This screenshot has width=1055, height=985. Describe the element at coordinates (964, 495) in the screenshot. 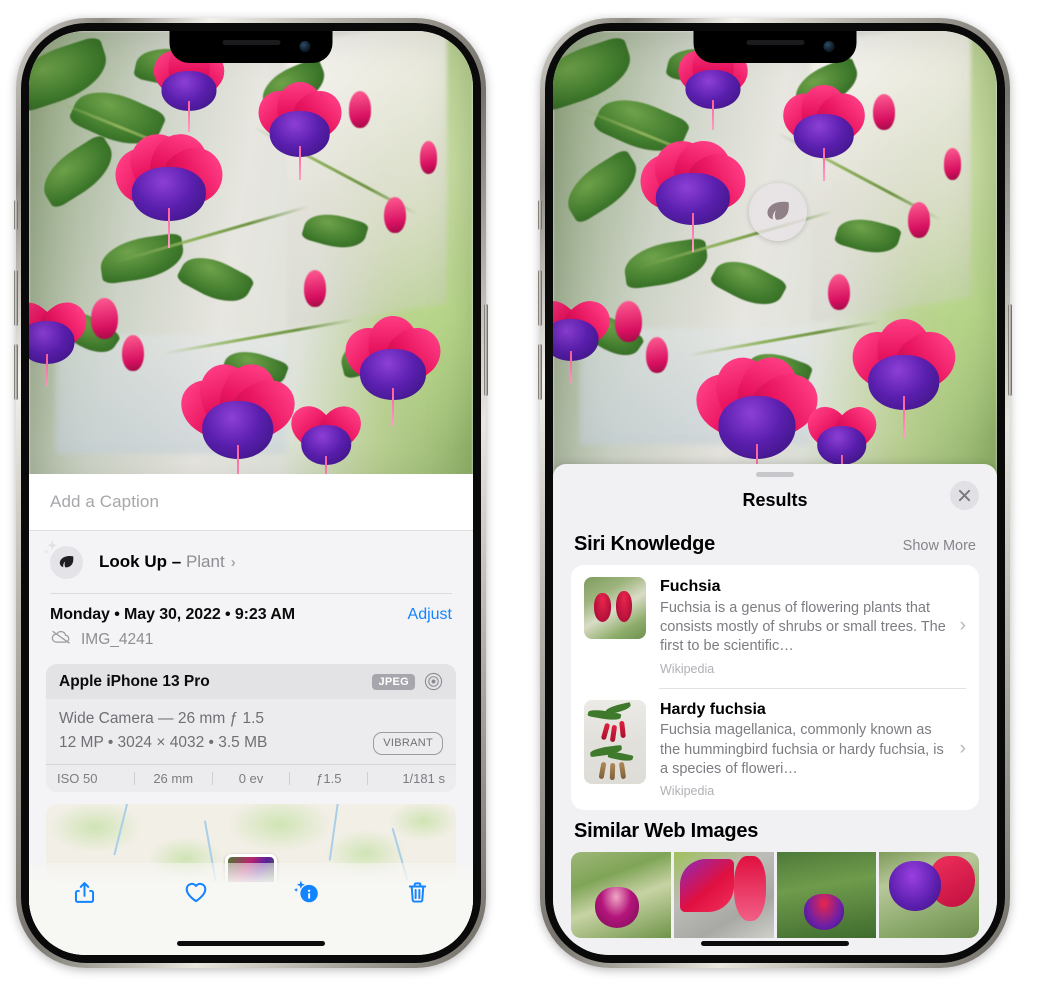

I see `close-button` at that location.